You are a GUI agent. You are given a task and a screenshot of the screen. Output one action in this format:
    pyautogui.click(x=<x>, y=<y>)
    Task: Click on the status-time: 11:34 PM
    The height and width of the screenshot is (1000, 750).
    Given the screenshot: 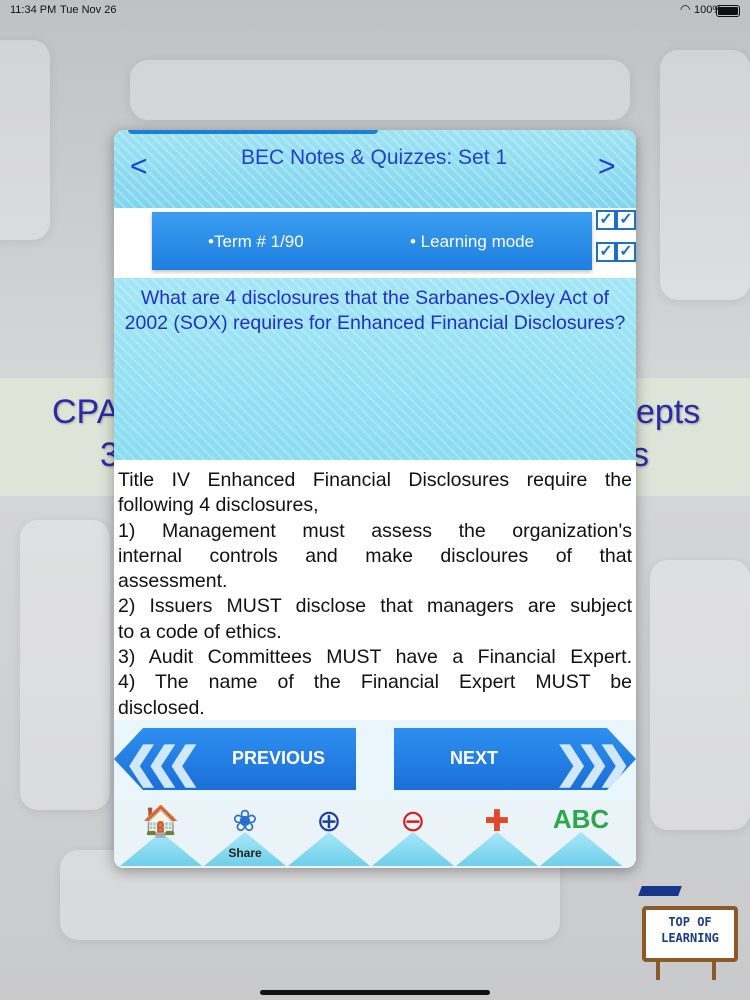 What is the action you would take?
    pyautogui.click(x=33, y=10)
    